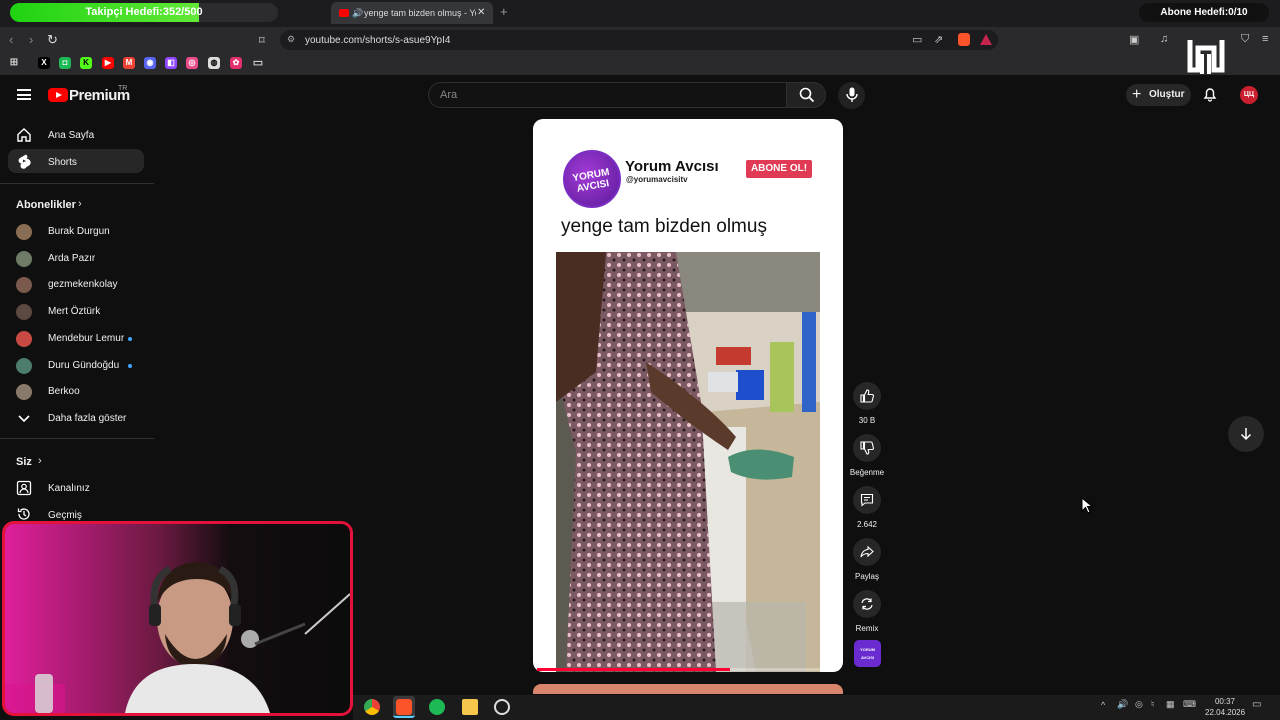 This screenshot has height=720, width=1280. Describe the element at coordinates (14, 63) in the screenshot. I see `apps-grid-icon: ⊞` at that location.